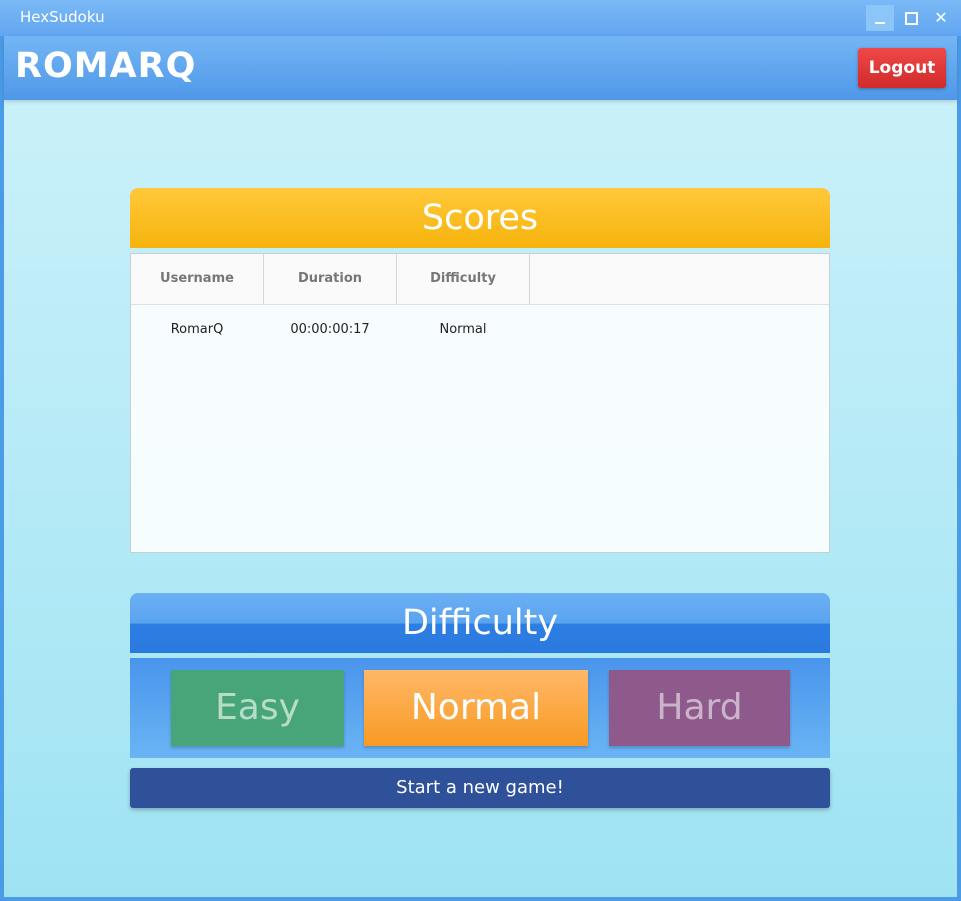 This screenshot has height=901, width=961. I want to click on difficulty-panel: Easy Normal Hard, so click(480, 708).